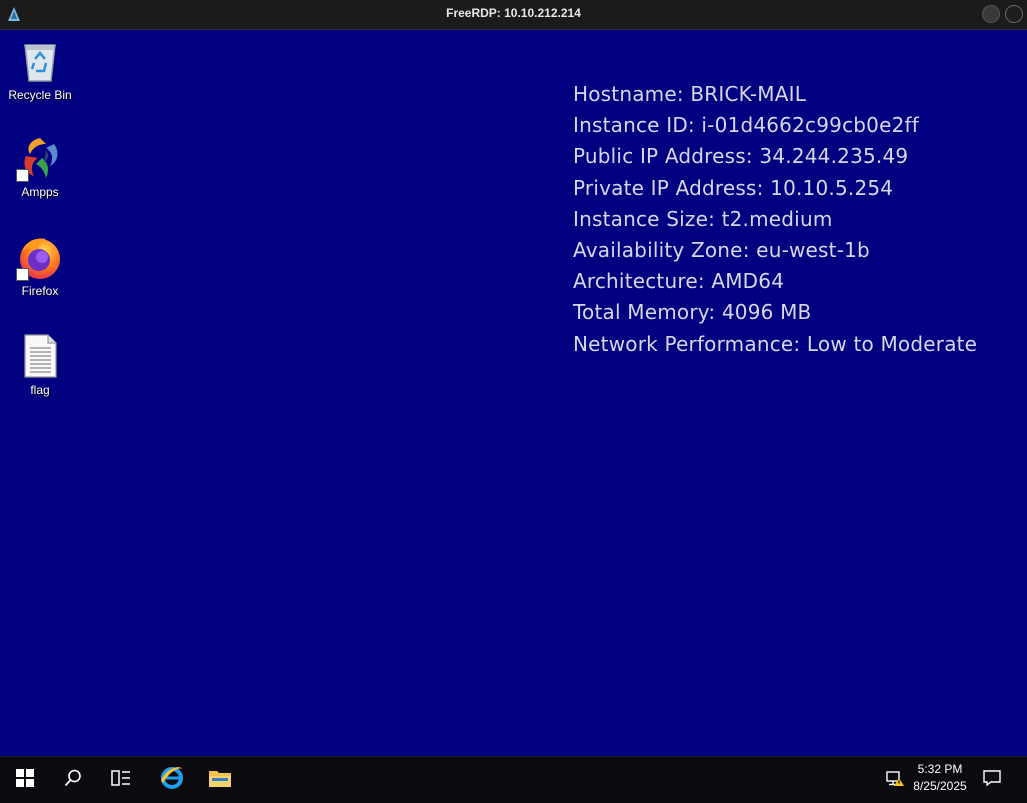 This screenshot has height=803, width=1027. I want to click on desktop-icon-label: Ampps, so click(40, 192).